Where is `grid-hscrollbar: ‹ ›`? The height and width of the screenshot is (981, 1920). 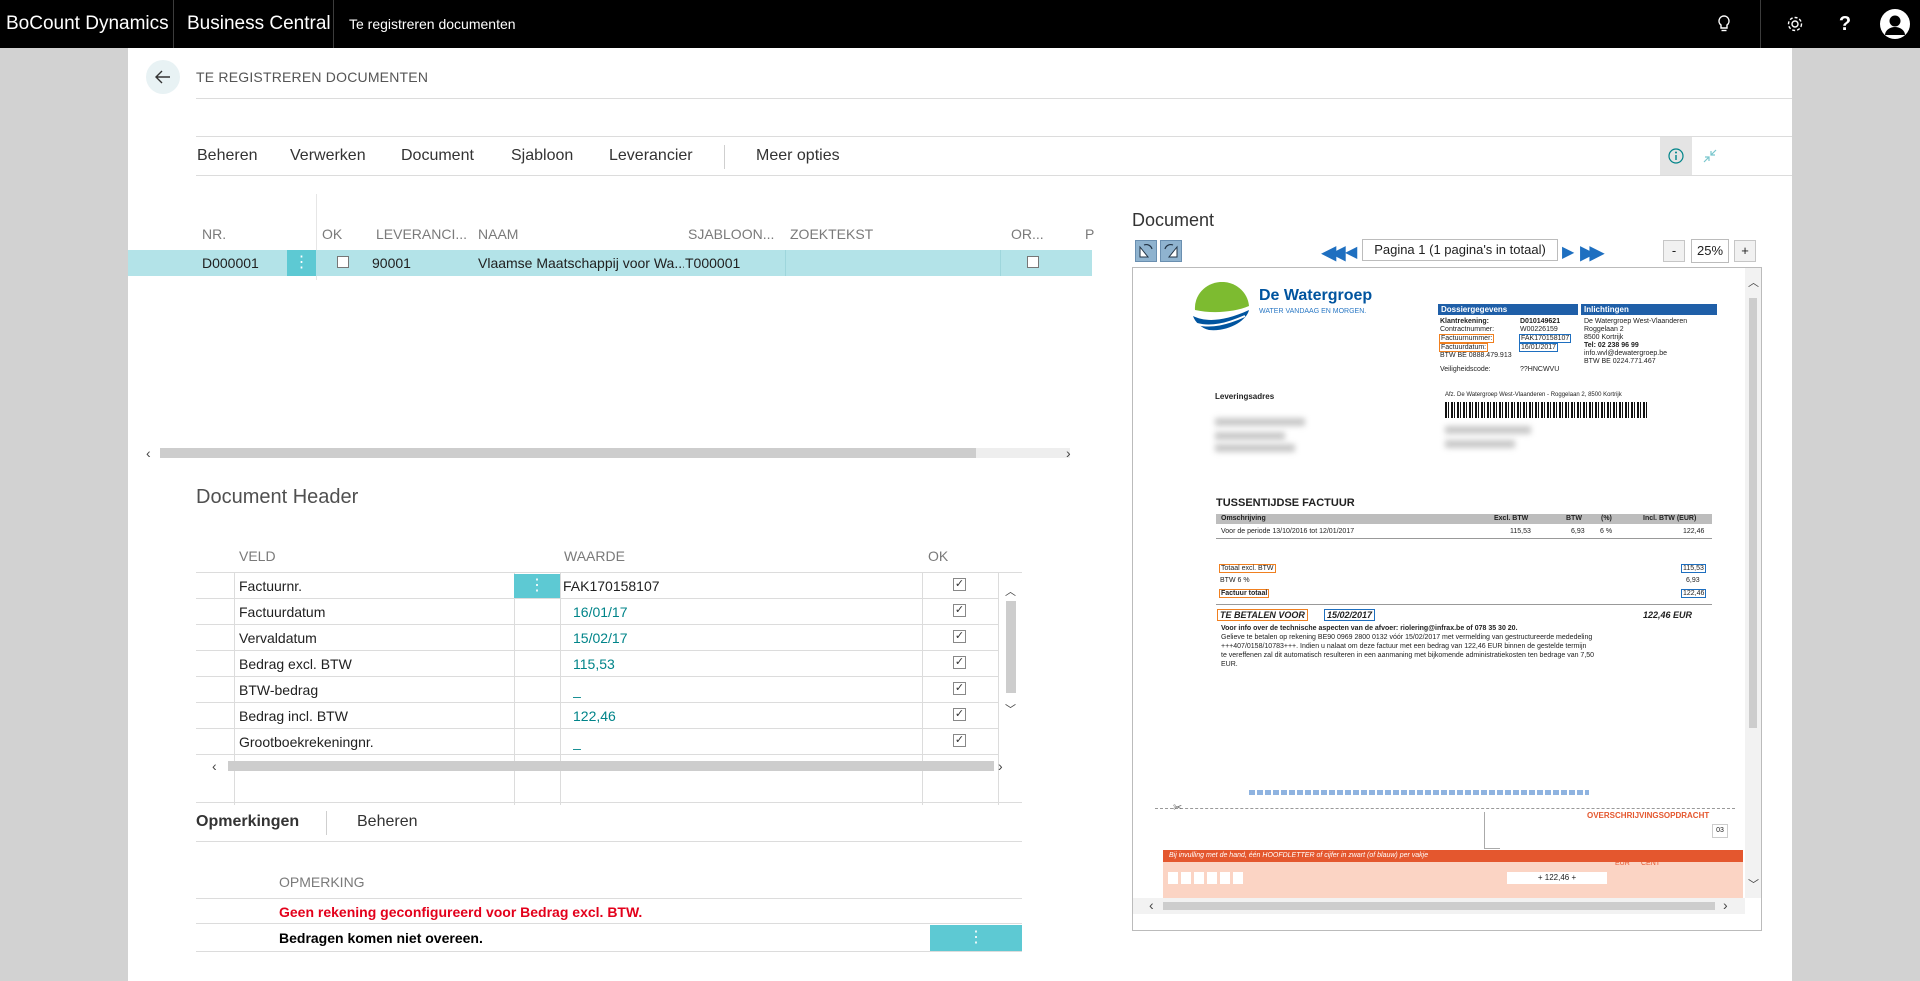
grid-hscrollbar: ‹ › is located at coordinates (609, 766).